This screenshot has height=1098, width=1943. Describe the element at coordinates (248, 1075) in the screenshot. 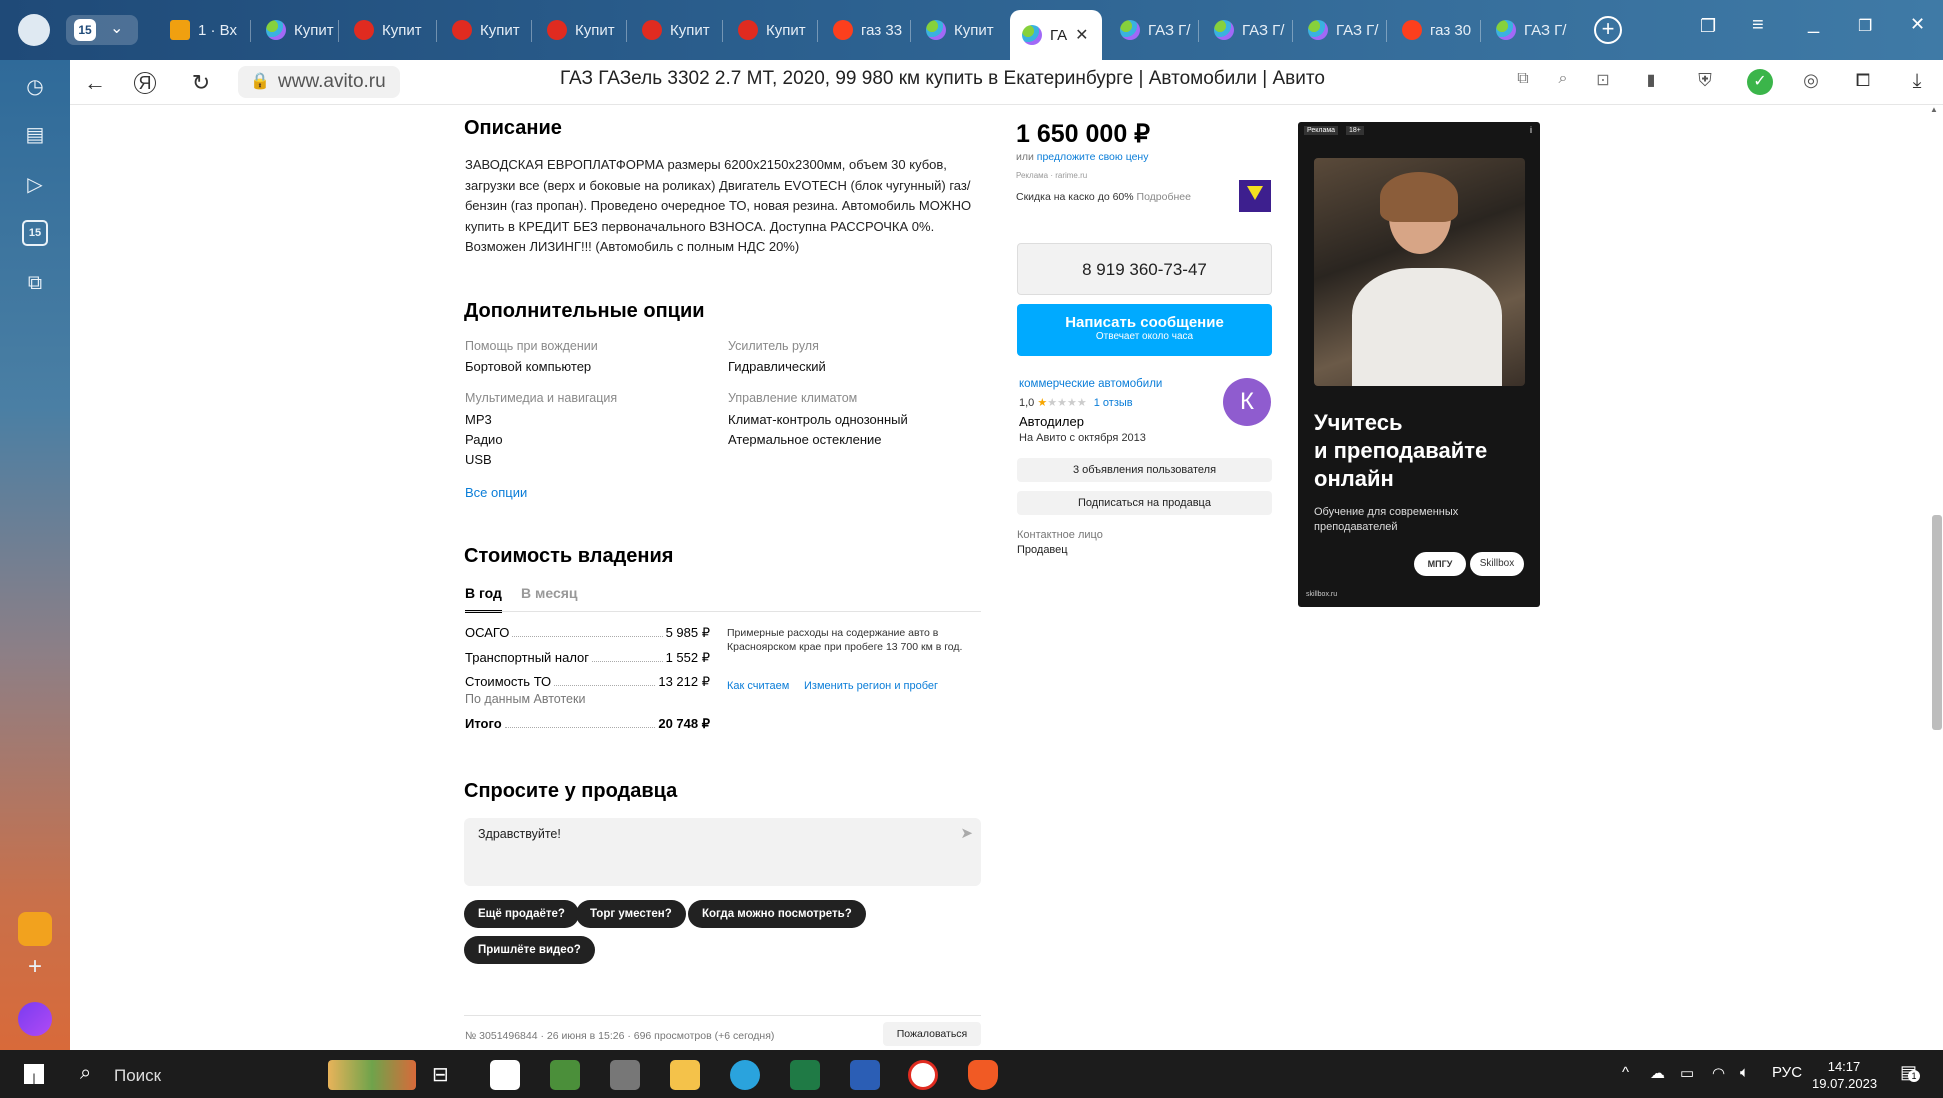

I see `taskbar-search: ⌕ Поиск` at that location.